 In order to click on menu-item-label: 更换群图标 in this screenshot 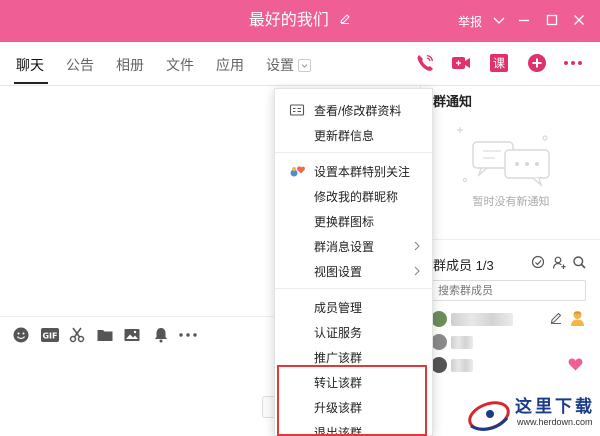, I will do `click(344, 222)`.